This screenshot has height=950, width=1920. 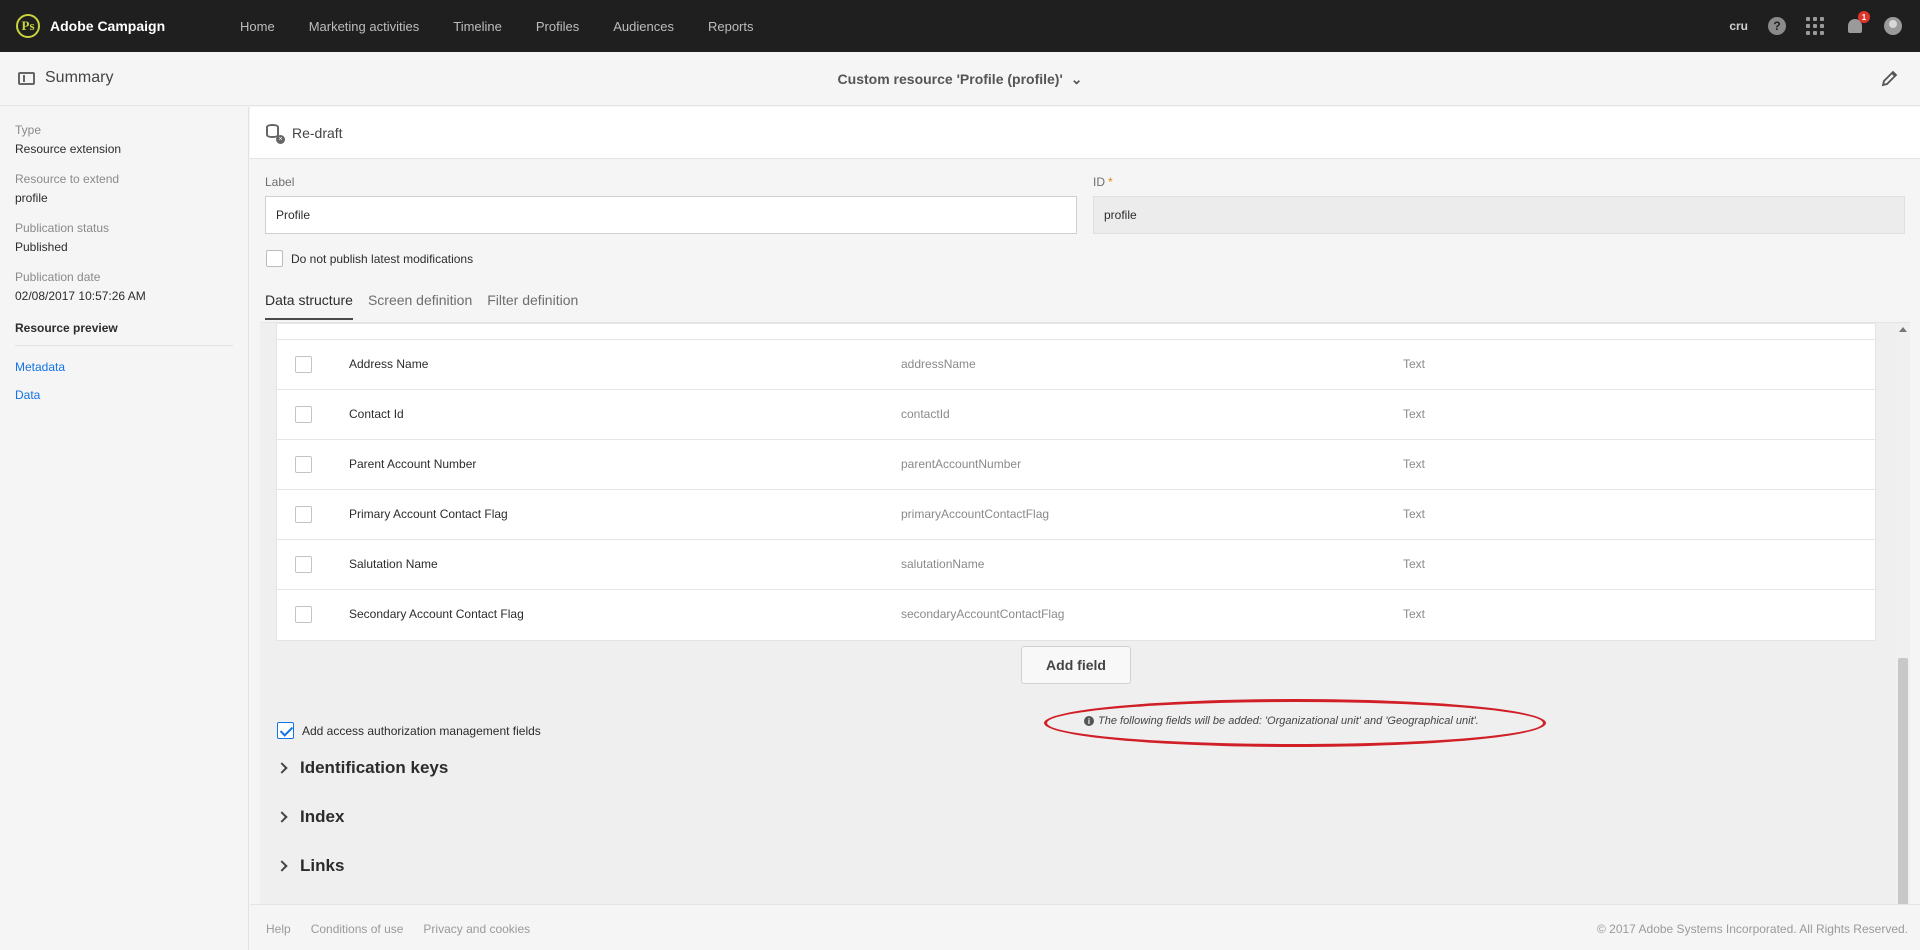 I want to click on section-title: Links, so click(x=322, y=865).